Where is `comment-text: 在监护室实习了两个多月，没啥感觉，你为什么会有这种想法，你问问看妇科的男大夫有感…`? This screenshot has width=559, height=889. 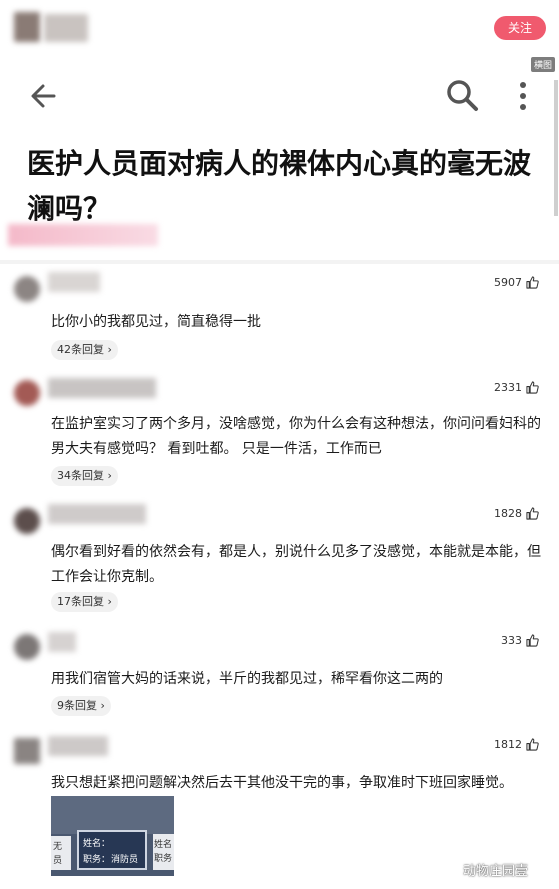
comment-text: 在监护室实习了两个多月，没啥感觉，你为什么会有这种想法，你问问看妇科的男大夫有感… is located at coordinates (296, 436).